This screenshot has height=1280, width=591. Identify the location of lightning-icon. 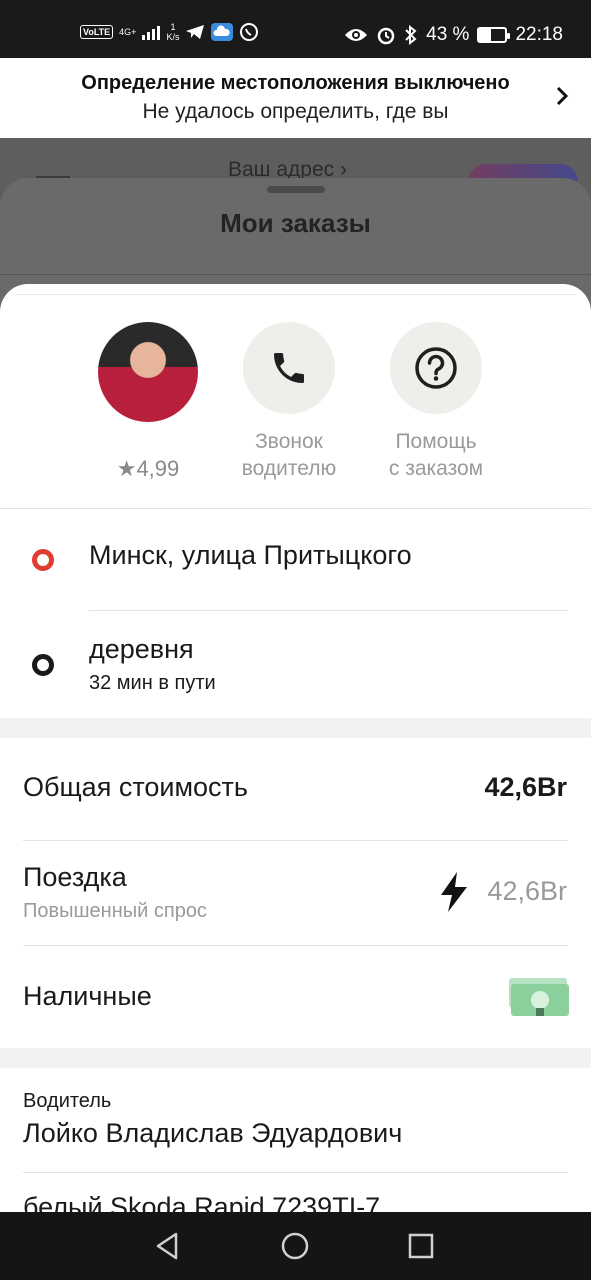
(454, 892).